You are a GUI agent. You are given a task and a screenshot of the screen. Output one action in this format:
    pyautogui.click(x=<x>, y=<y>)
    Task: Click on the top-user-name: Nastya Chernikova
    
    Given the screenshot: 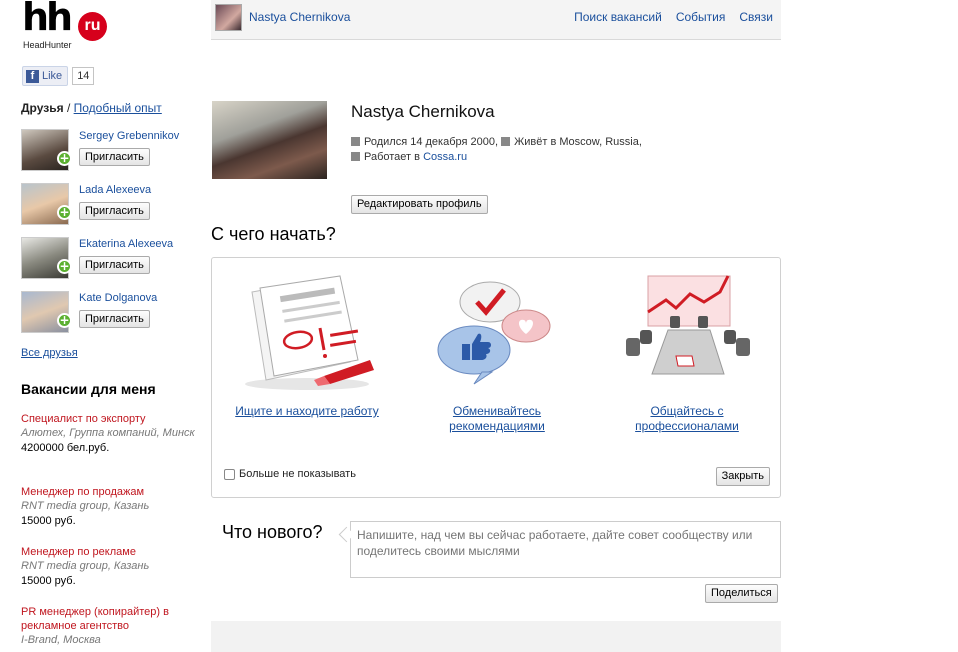 What is the action you would take?
    pyautogui.click(x=299, y=17)
    